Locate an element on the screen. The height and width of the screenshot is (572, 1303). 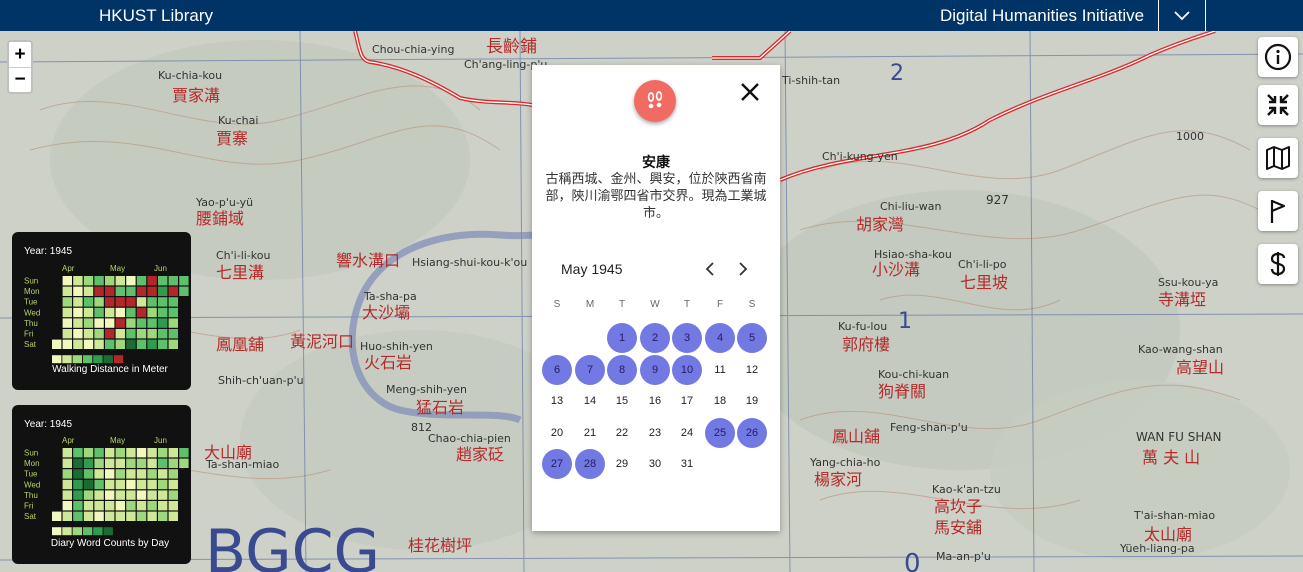
calendar-day: 13 is located at coordinates (557, 401).